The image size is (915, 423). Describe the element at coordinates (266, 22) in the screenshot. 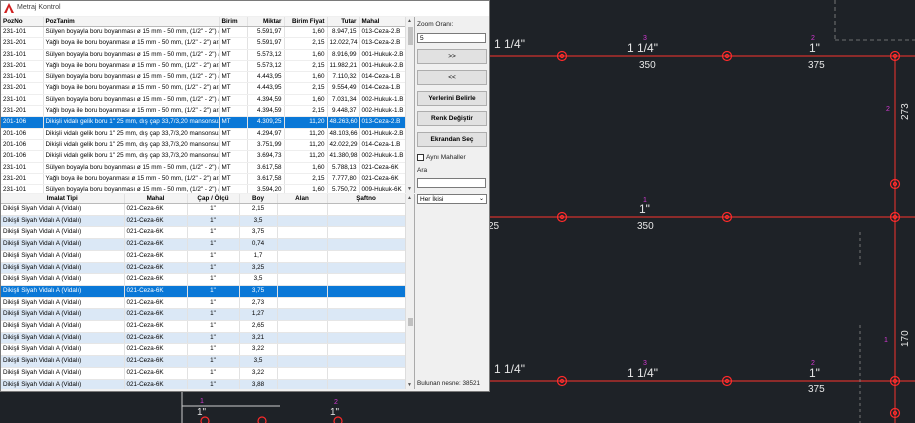

I see `poz-grid-column-header: Miktar` at that location.